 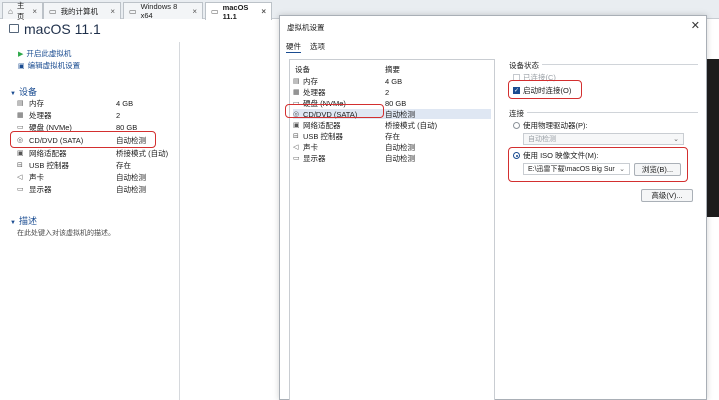 I want to click on description-section-header: ▼ 描述, so click(x=23, y=220).